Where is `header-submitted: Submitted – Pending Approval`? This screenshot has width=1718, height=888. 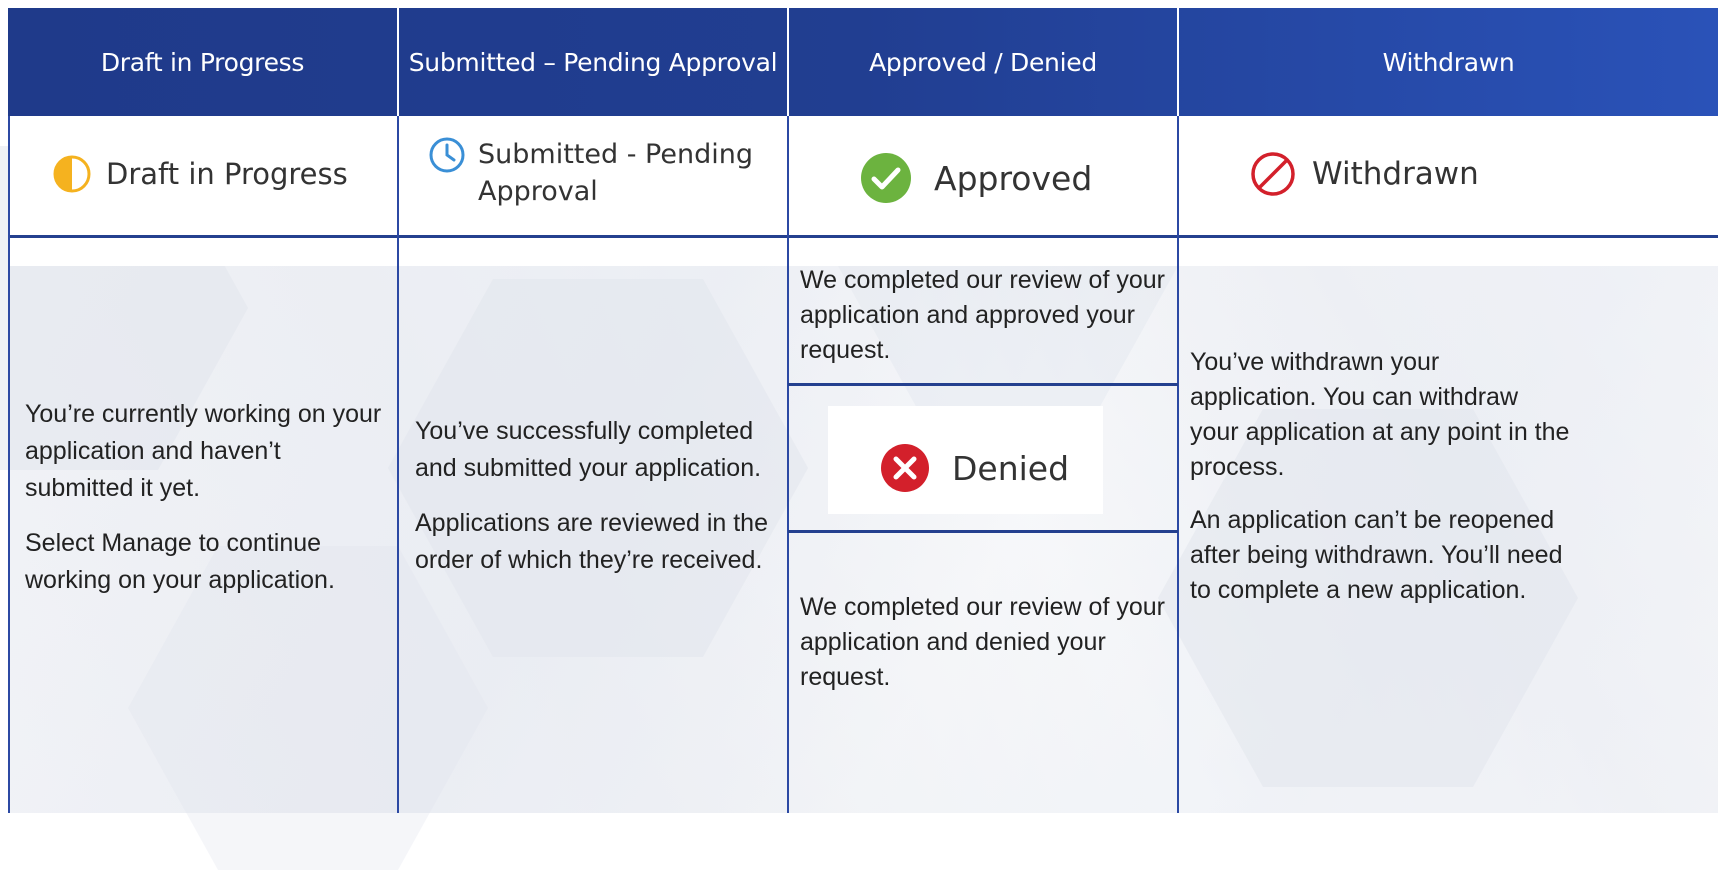 header-submitted: Submitted – Pending Approval is located at coordinates (593, 62).